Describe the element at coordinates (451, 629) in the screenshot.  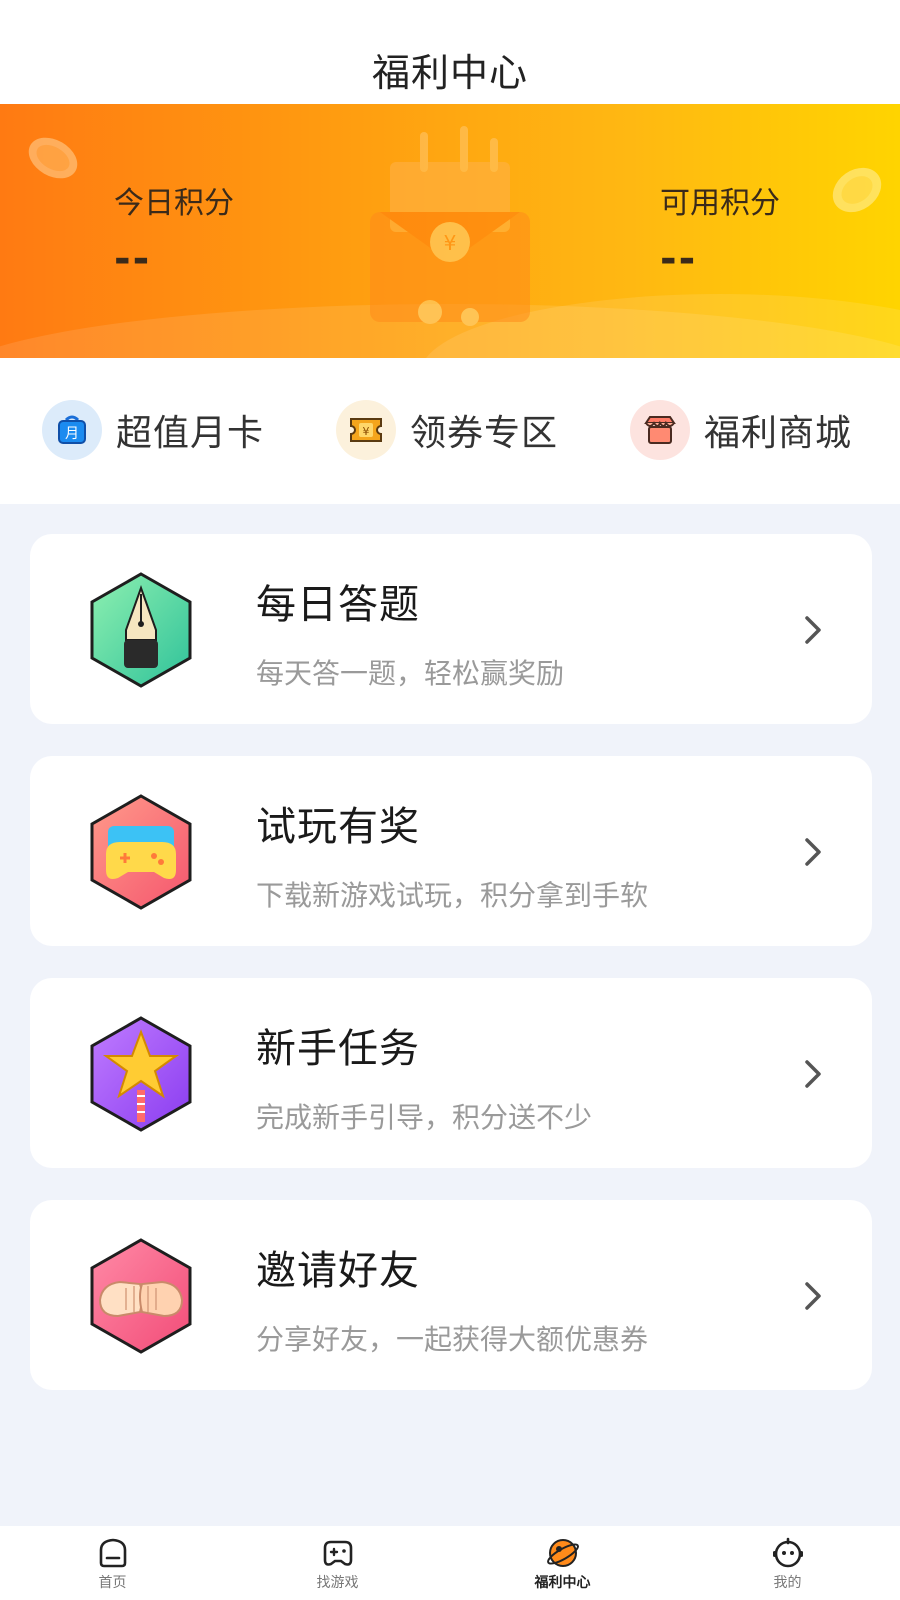
I see `task-card-daily-quiz: 每日答题 每天答一题，轻松赢奖励` at that location.